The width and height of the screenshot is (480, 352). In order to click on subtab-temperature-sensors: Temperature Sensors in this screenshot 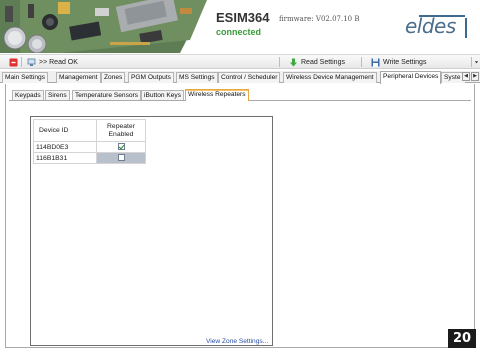, I will do `click(107, 95)`.